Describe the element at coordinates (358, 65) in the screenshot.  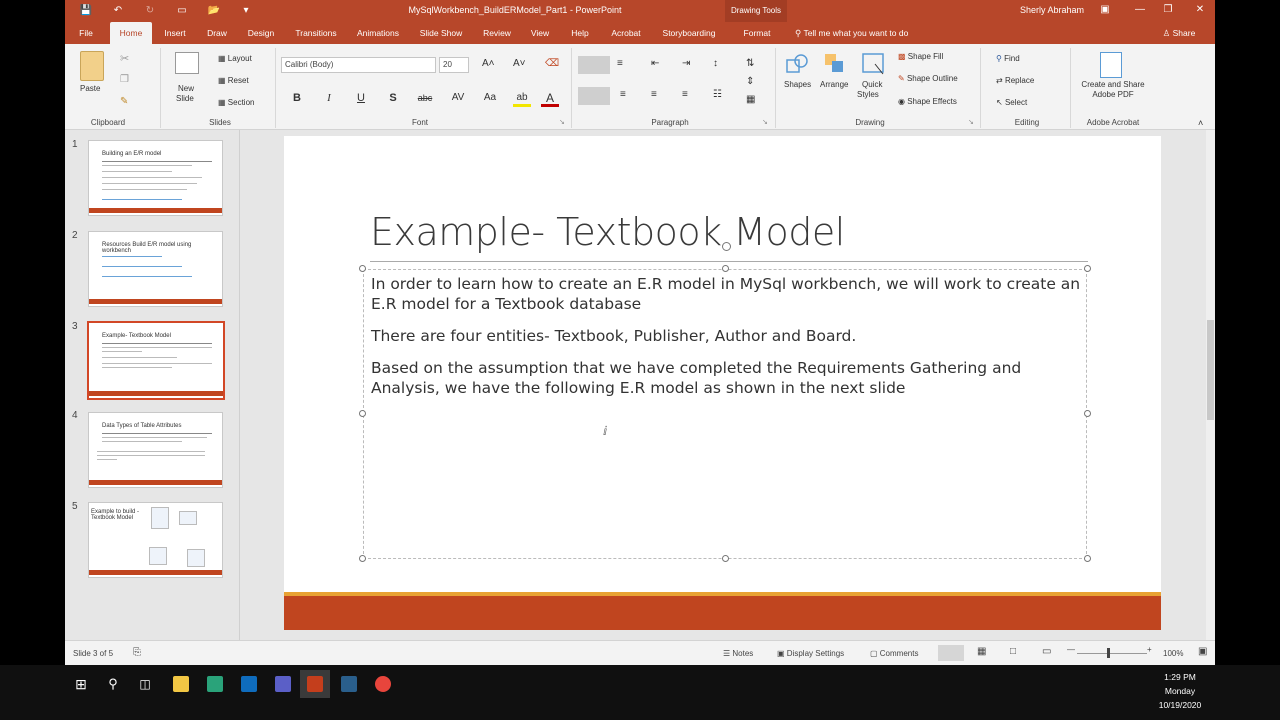
I see `font-name-combo: Calibri (Body)` at that location.